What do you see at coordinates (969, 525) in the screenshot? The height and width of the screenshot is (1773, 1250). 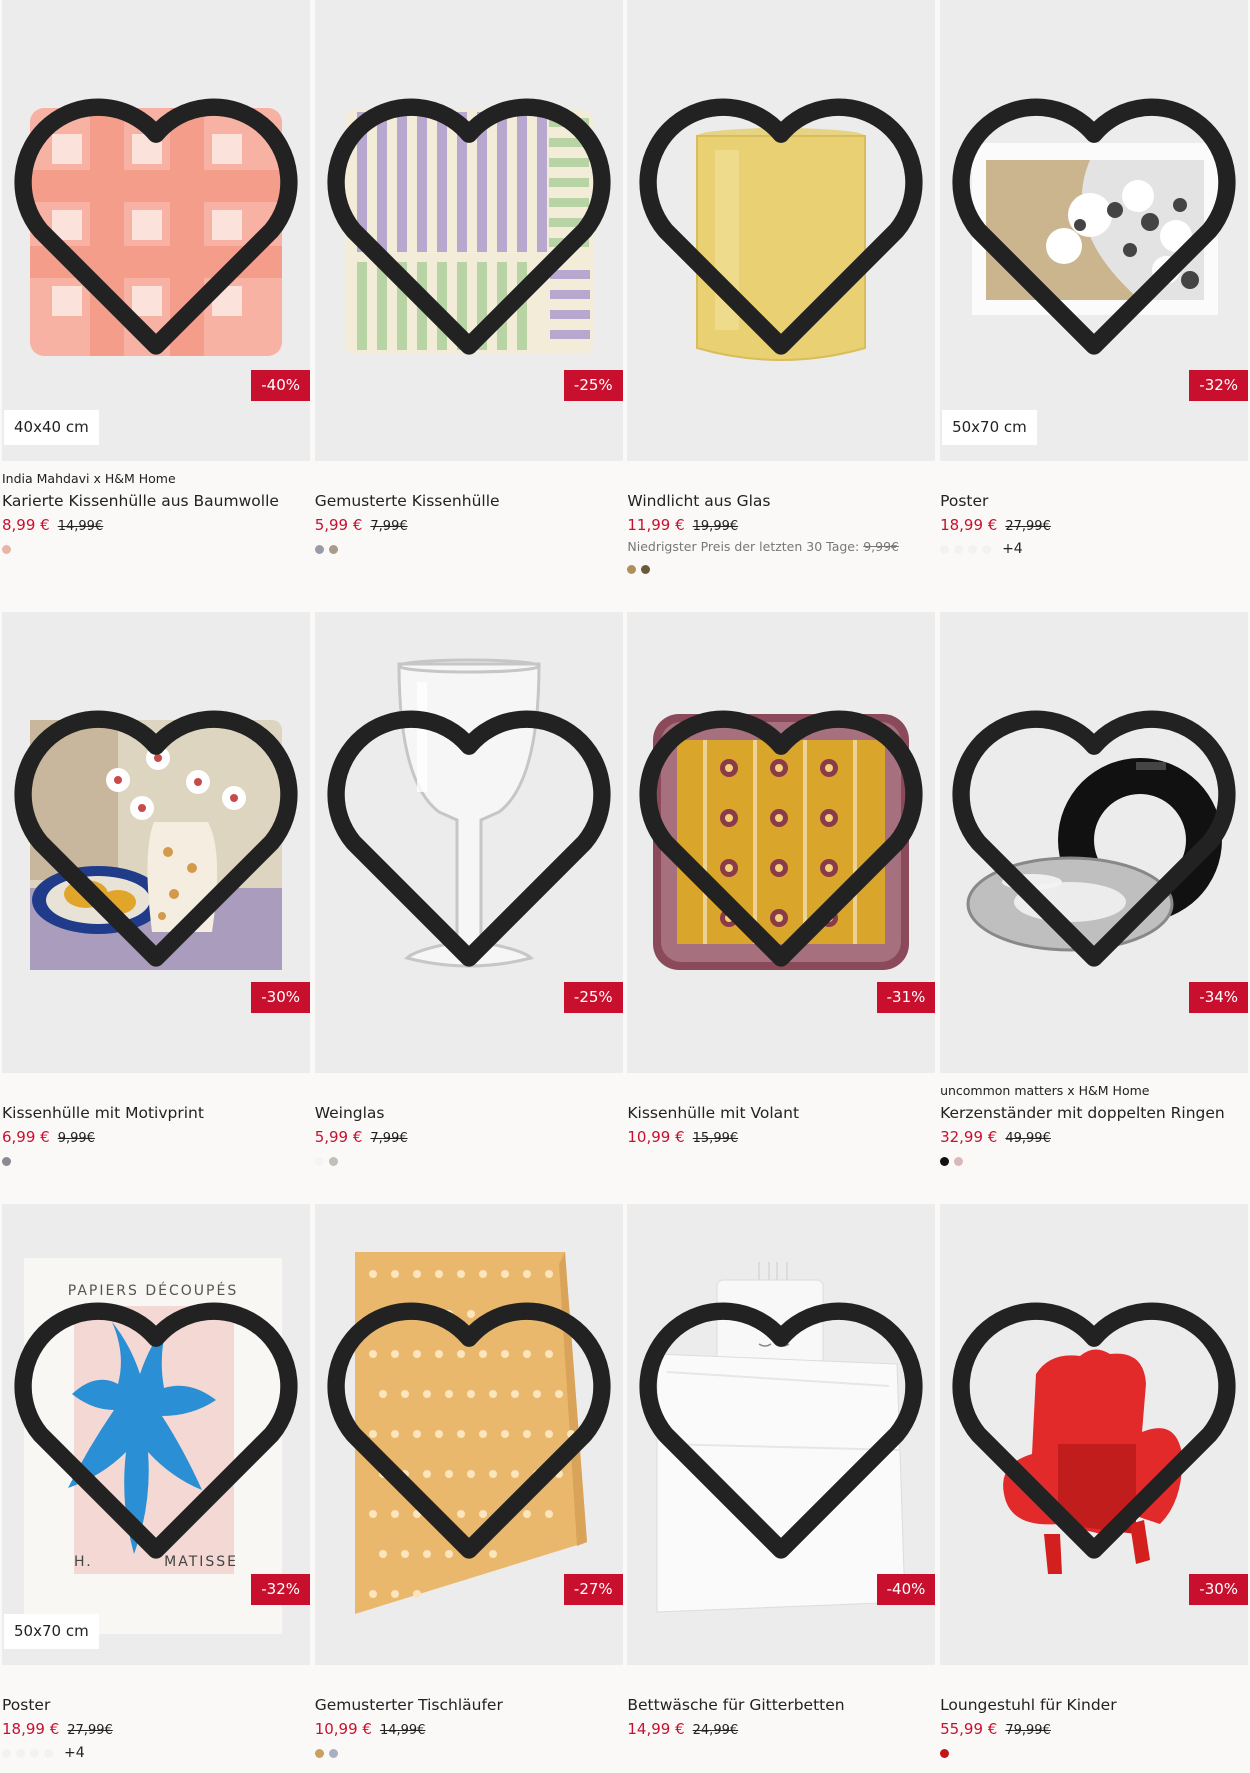 I see `price-now: 18,99 €` at bounding box center [969, 525].